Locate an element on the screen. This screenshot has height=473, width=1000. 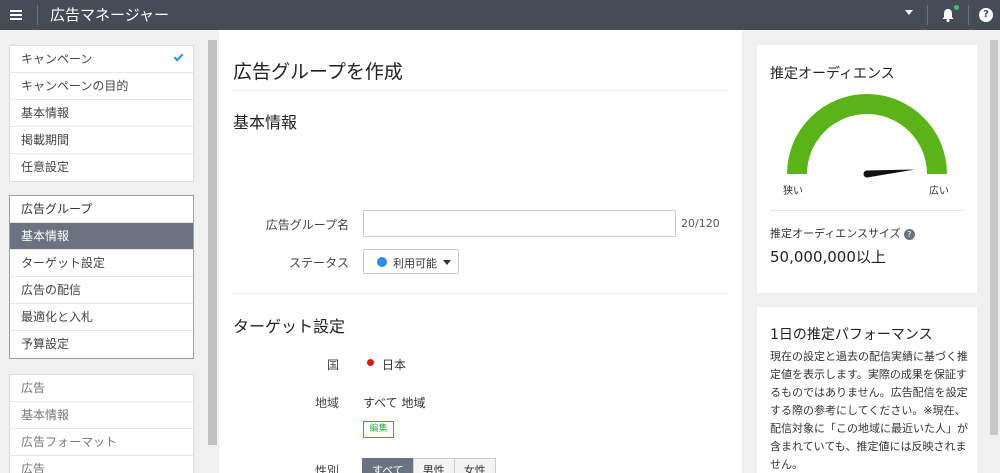
hamburger-icon is located at coordinates (16, 15).